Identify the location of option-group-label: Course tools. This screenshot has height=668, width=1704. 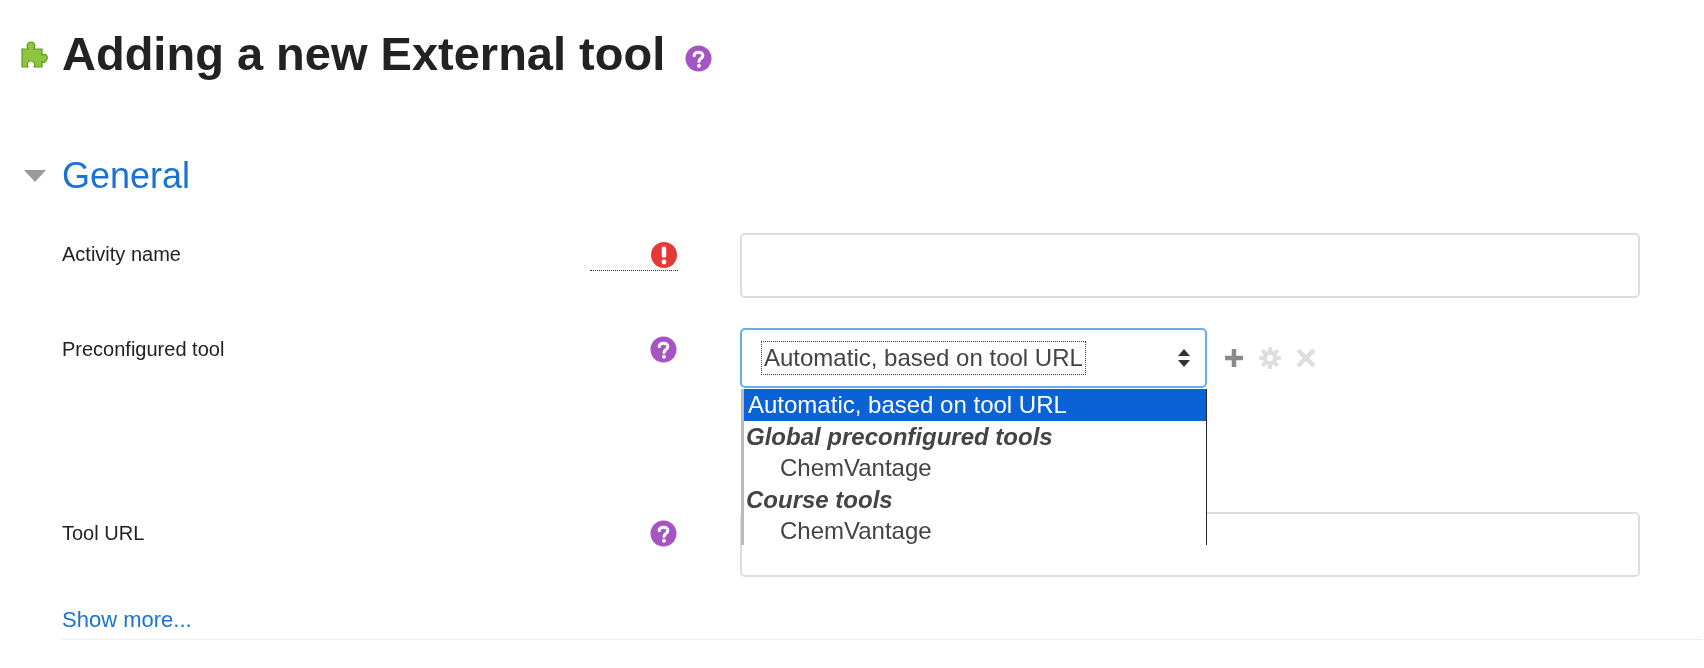
(819, 499).